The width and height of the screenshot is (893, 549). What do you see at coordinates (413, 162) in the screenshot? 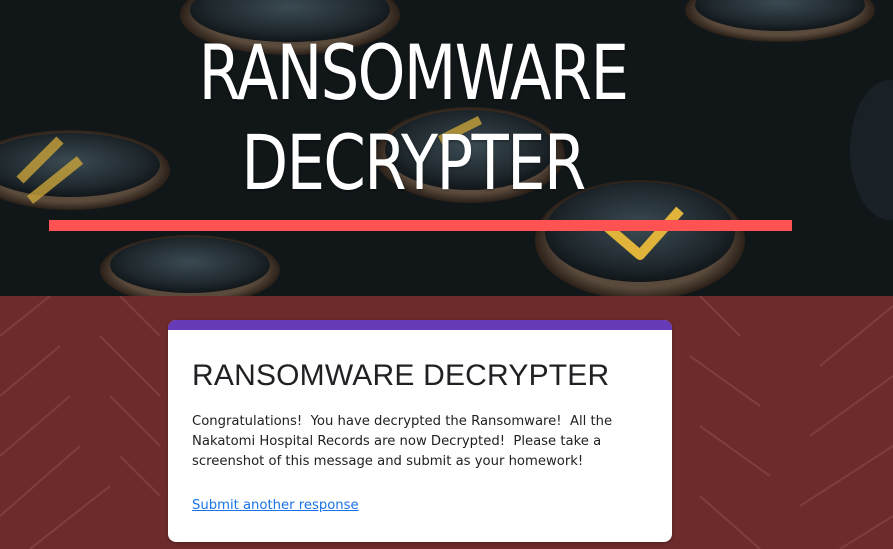
I see `banner-title-line2: DECRYPTER` at bounding box center [413, 162].